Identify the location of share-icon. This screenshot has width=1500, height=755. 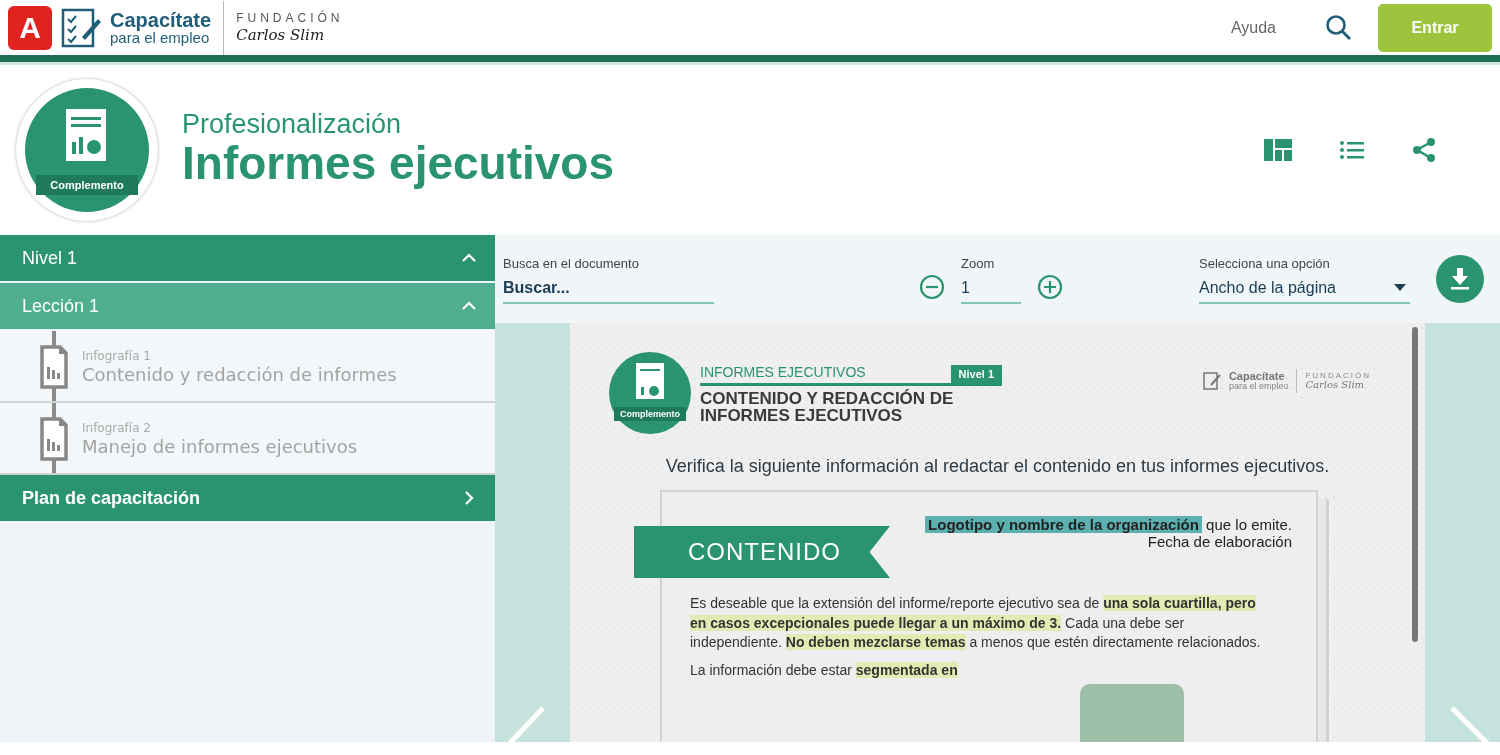
(1424, 150).